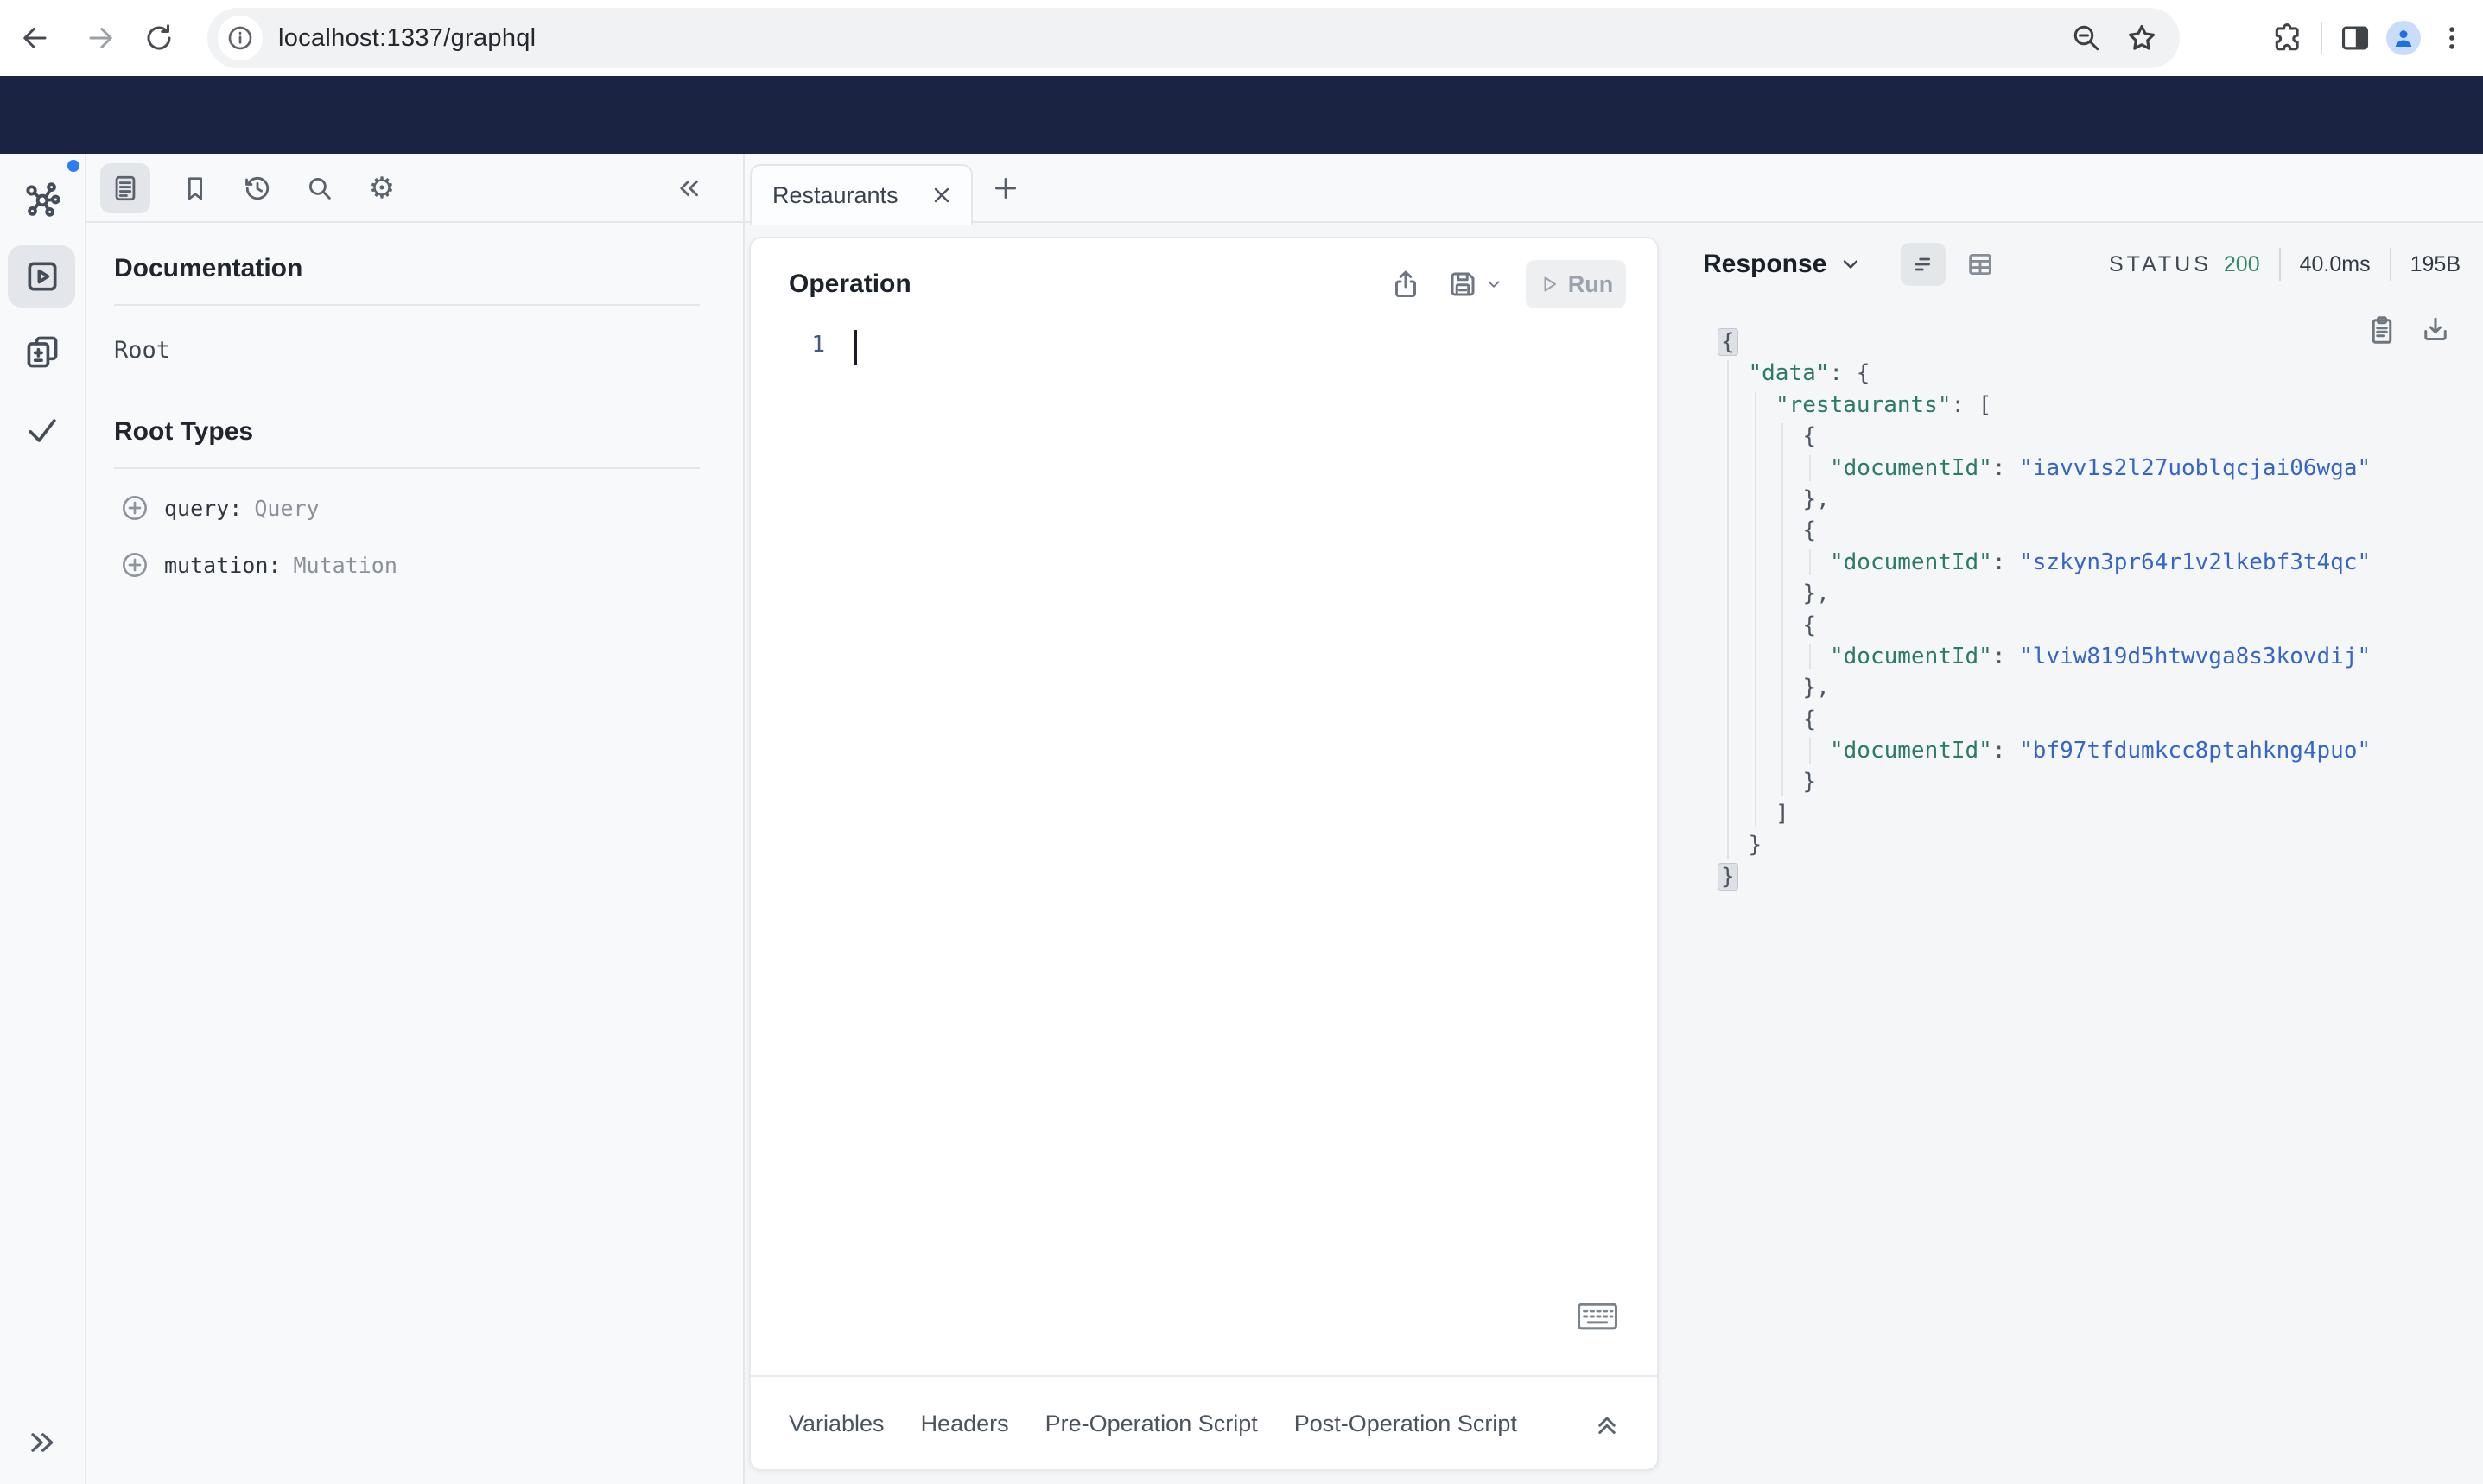 The width and height of the screenshot is (2483, 1484). Describe the element at coordinates (2288, 38) in the screenshot. I see `extensions-icon` at that location.